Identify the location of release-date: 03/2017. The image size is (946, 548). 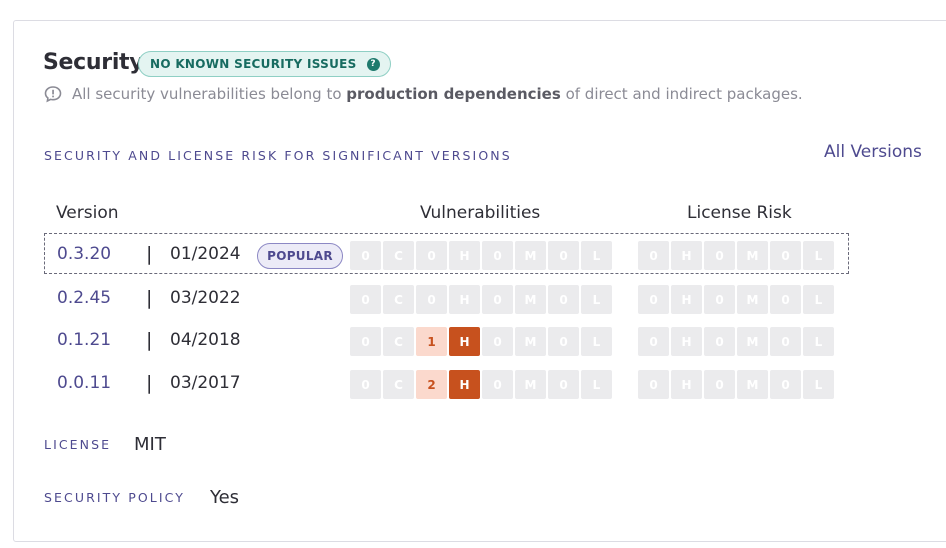
(205, 383).